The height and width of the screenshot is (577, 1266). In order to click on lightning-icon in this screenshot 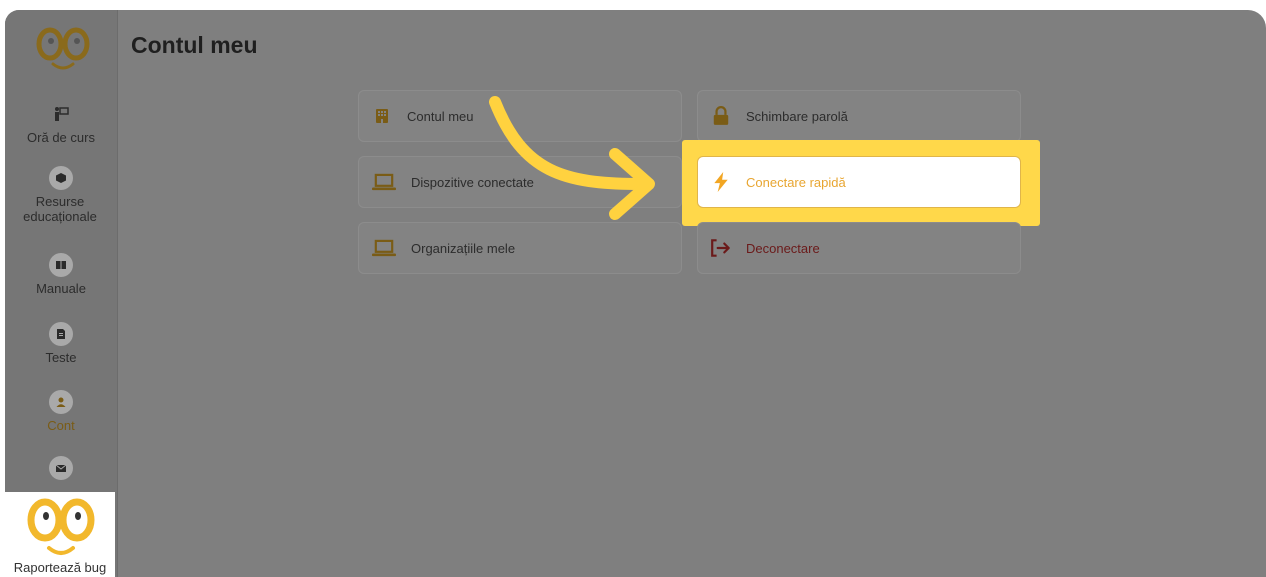, I will do `click(721, 182)`.